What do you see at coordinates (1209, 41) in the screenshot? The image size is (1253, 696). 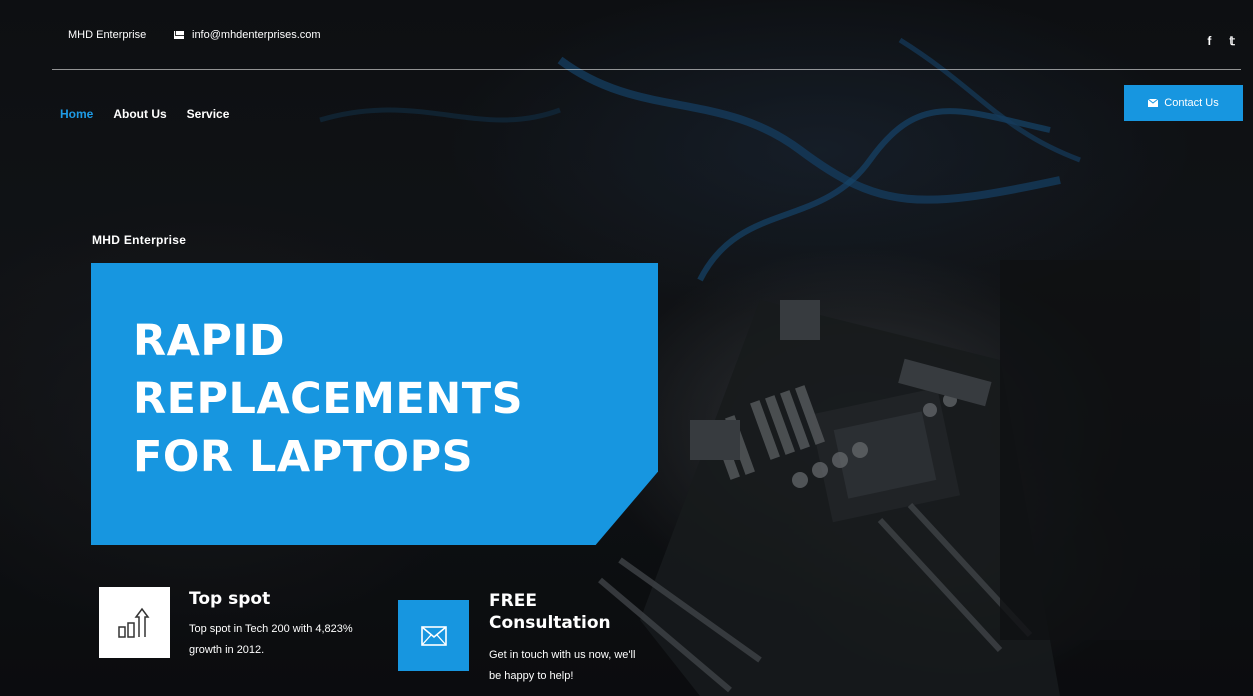 I see `facebook-icon: f` at bounding box center [1209, 41].